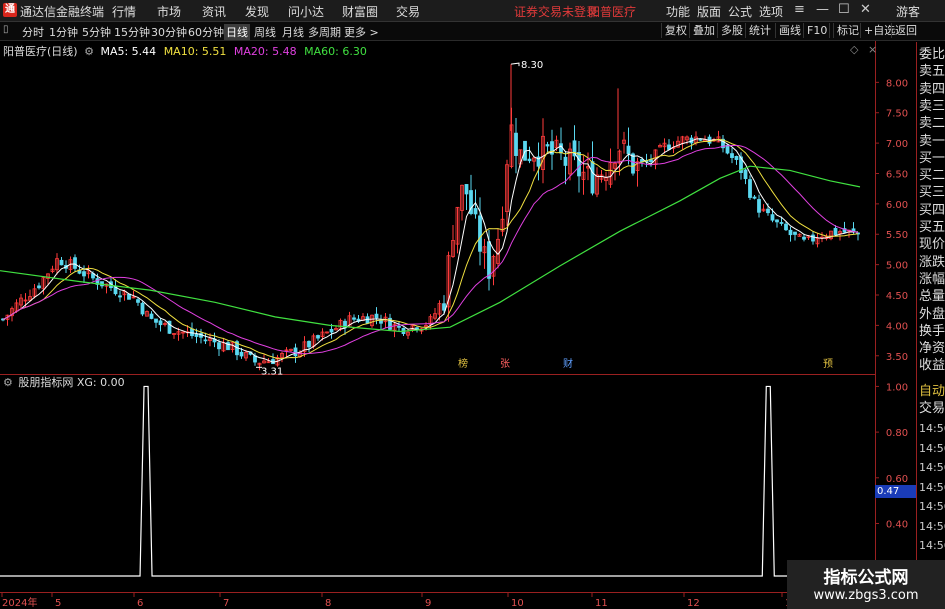  What do you see at coordinates (226, 603) in the screenshot?
I see `x-tick-label: 7` at bounding box center [226, 603].